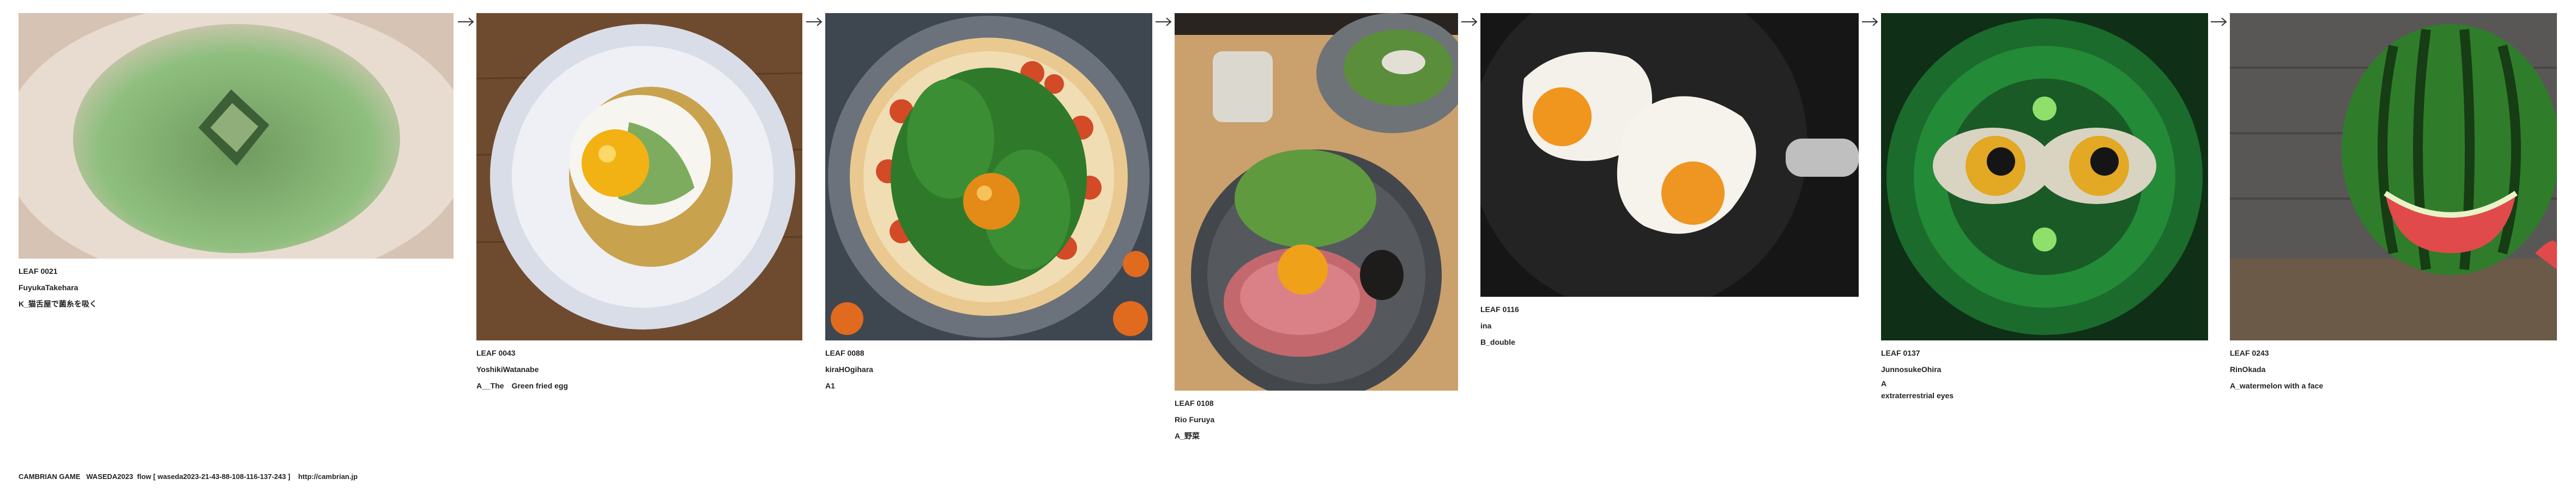 This screenshot has height=491, width=2576. I want to click on leaf-author: JunnosukeOhira, so click(1911, 370).